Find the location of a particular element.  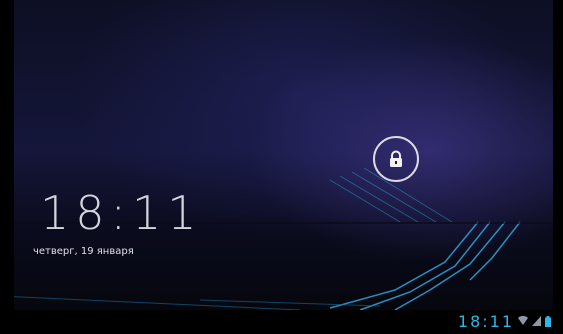

lockscreen-clock: 18:11 is located at coordinates (121, 213).